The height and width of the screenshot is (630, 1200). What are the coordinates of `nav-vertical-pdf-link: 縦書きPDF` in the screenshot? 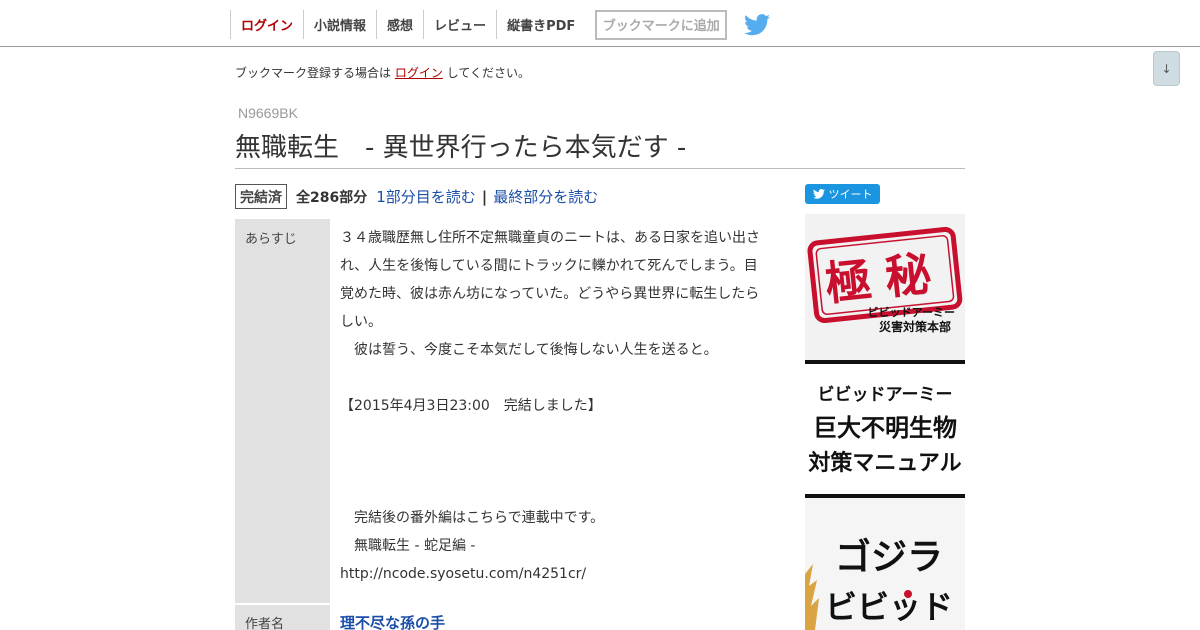 It's located at (545, 24).